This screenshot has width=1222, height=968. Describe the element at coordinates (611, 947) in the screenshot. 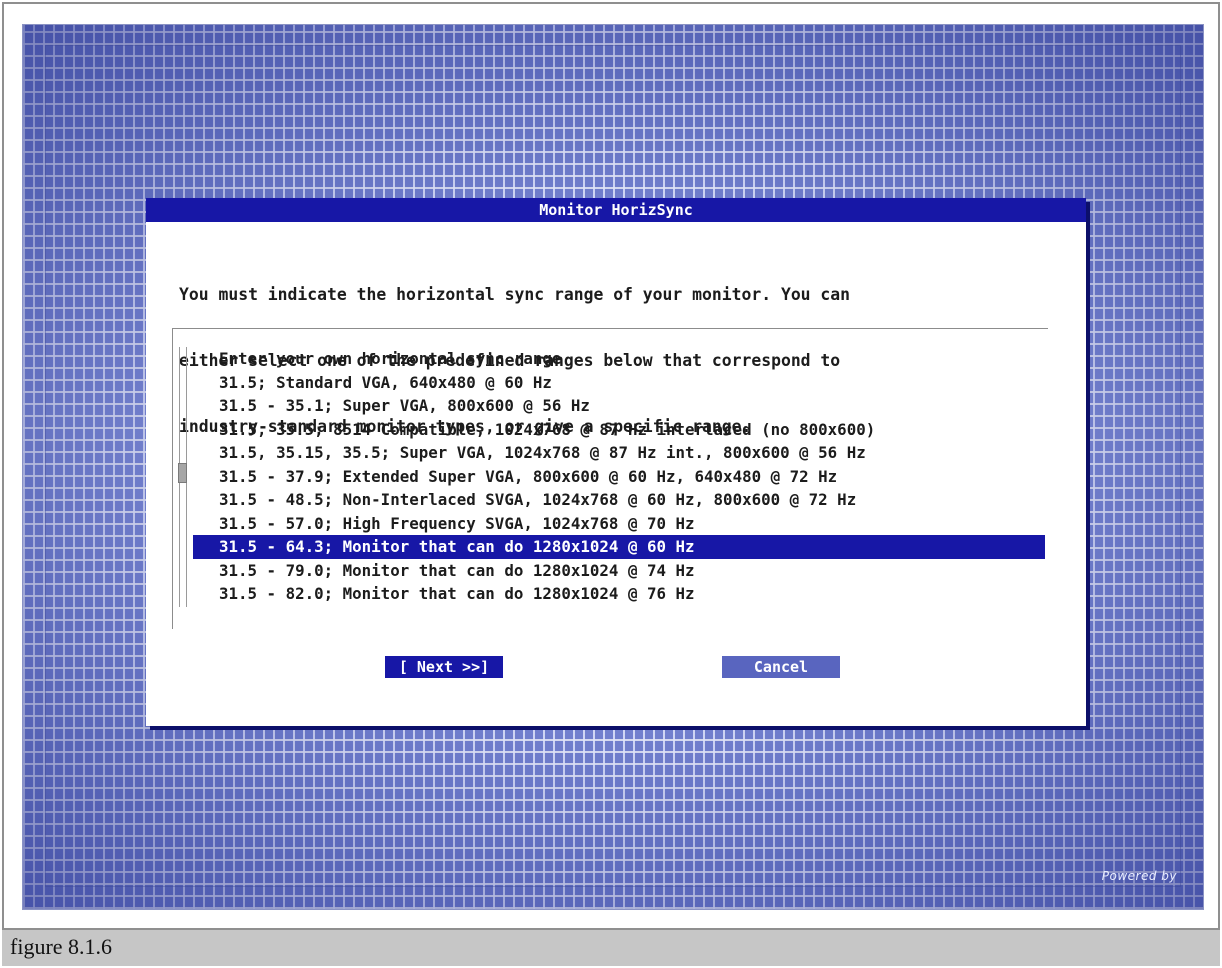

I see `figure-caption: figure 8.1.6` at that location.